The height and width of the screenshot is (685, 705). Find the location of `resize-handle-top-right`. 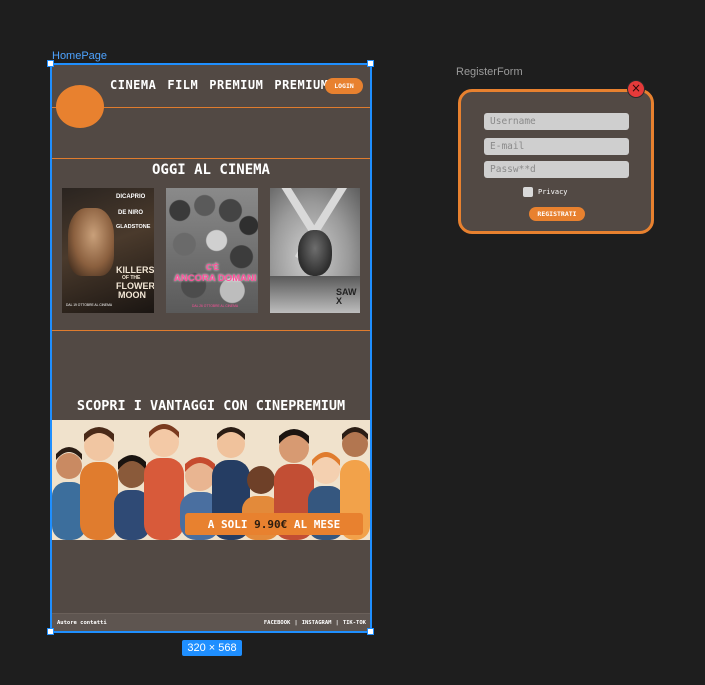

resize-handle-top-right is located at coordinates (370, 63).